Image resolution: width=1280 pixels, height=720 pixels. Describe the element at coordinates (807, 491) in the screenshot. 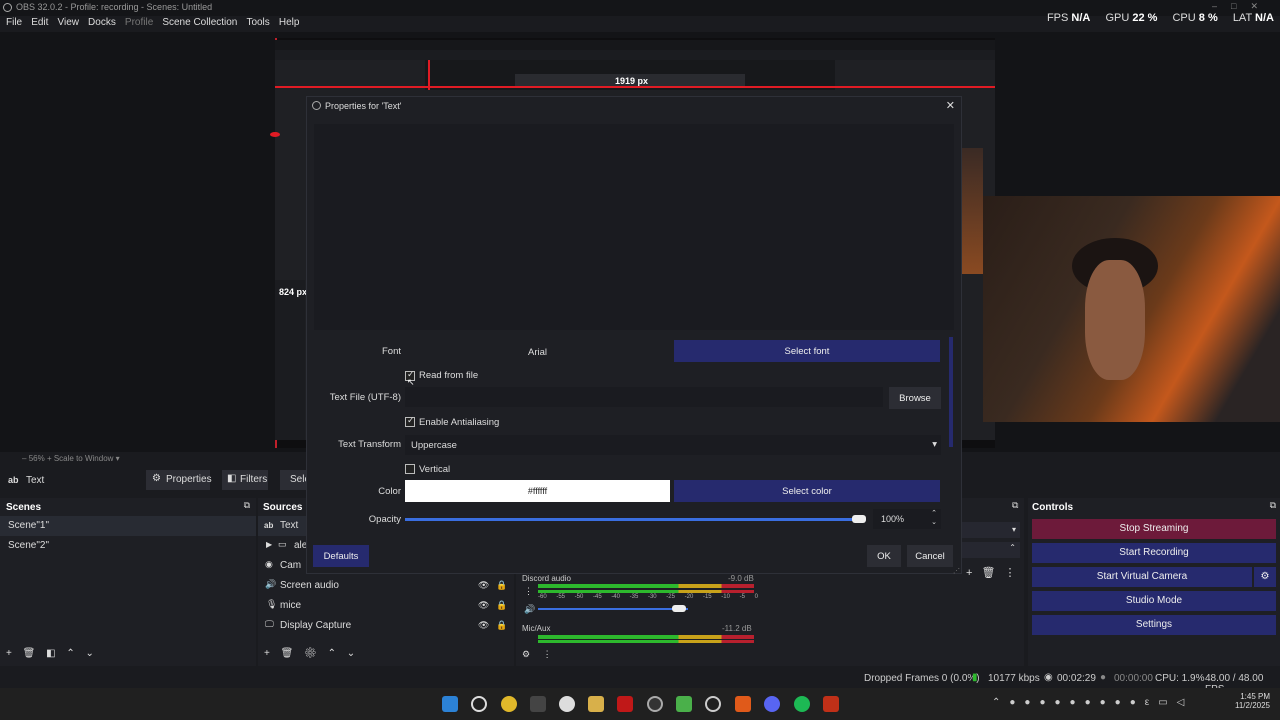

I see `select-color-button: Select color` at that location.